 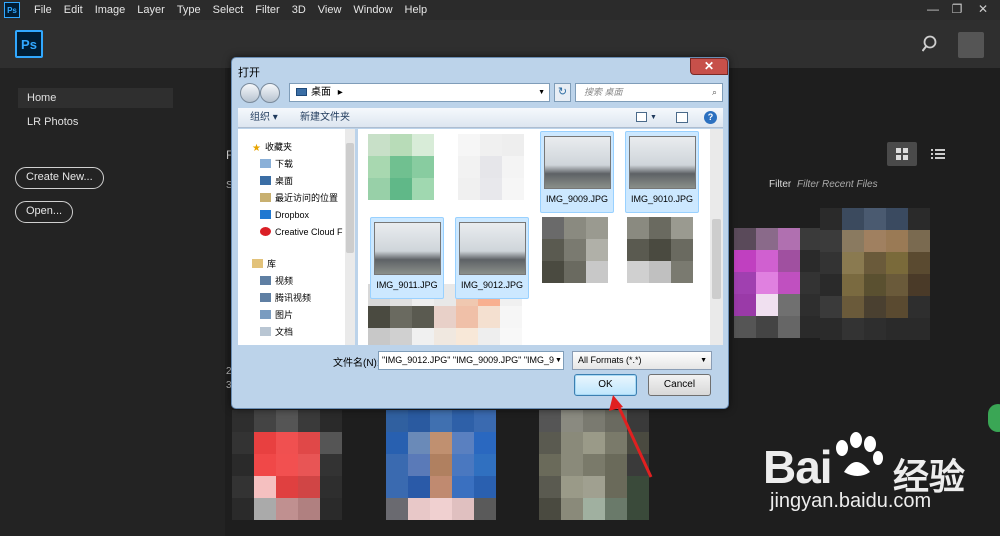 I want to click on forward-arrow-icon, so click(x=270, y=93).